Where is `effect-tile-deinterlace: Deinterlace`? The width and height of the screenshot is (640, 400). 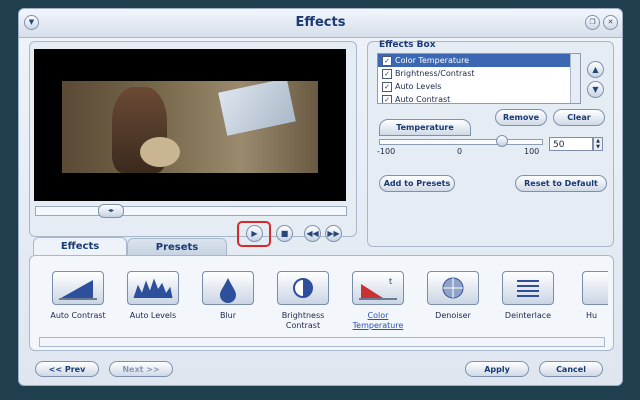 effect-tile-deinterlace: Deinterlace is located at coordinates (528, 296).